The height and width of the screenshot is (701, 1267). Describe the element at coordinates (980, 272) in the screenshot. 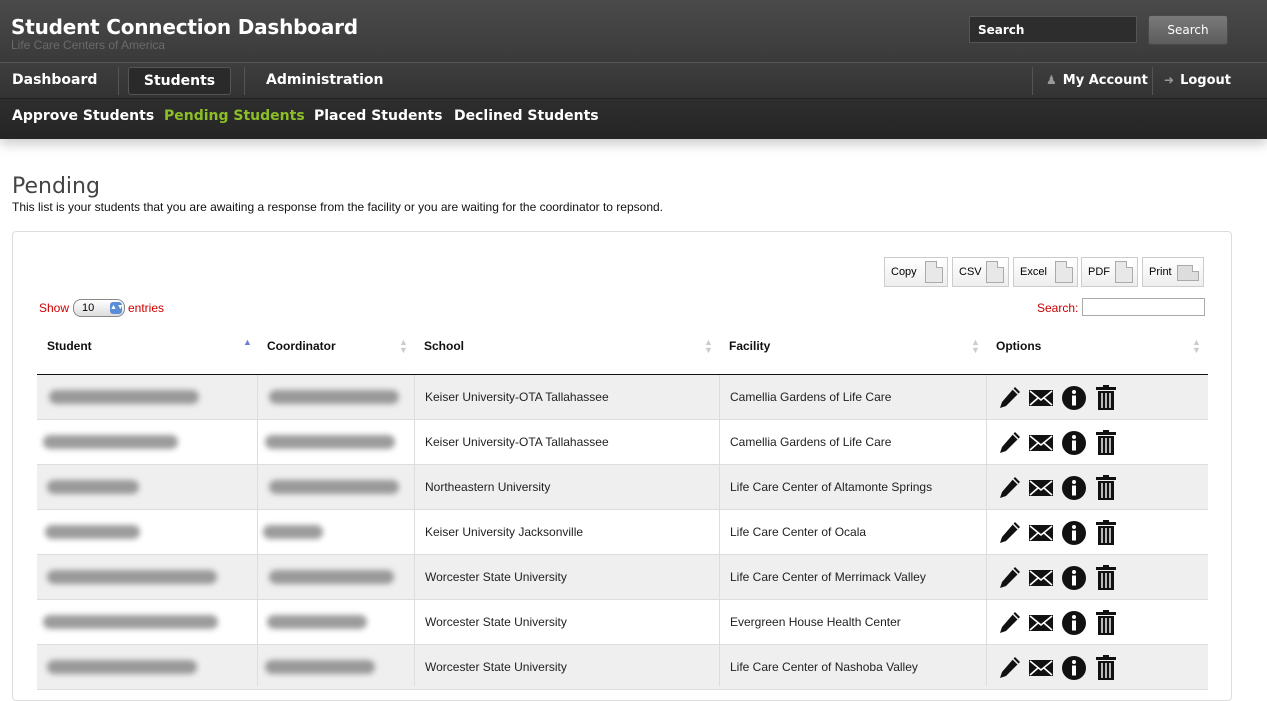

I see `csv-button: CSV` at that location.